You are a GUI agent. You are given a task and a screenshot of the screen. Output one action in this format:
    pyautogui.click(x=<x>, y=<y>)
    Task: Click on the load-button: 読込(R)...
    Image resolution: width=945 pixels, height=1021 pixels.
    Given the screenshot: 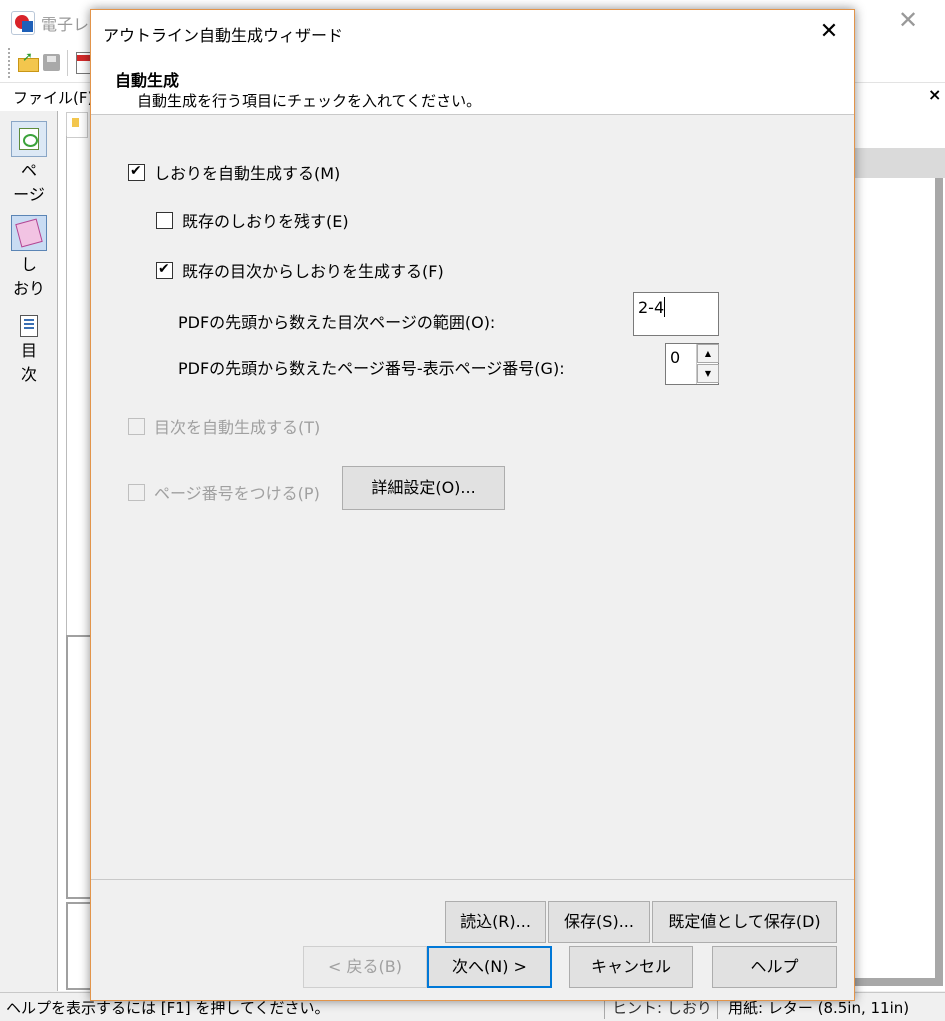 What is the action you would take?
    pyautogui.click(x=495, y=922)
    